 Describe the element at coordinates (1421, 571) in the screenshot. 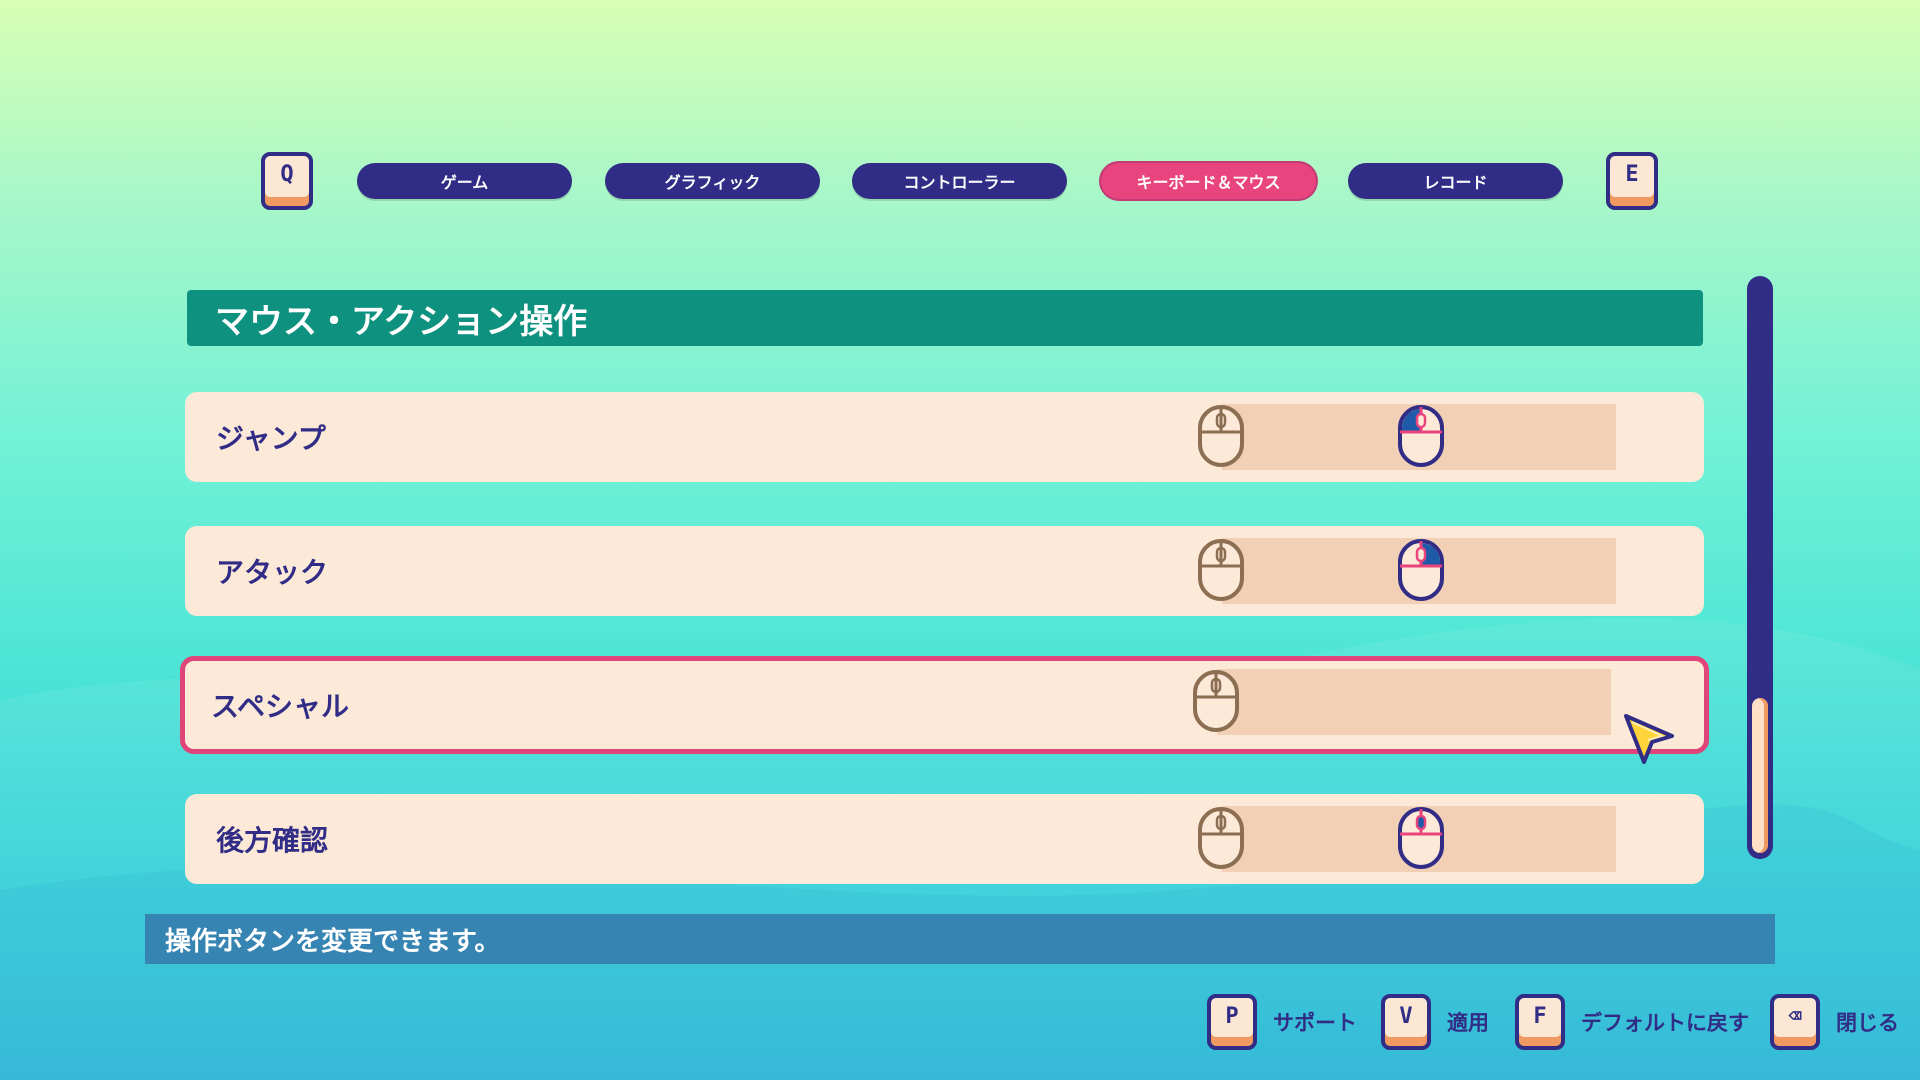

I see `mouse-right-button-icon` at that location.